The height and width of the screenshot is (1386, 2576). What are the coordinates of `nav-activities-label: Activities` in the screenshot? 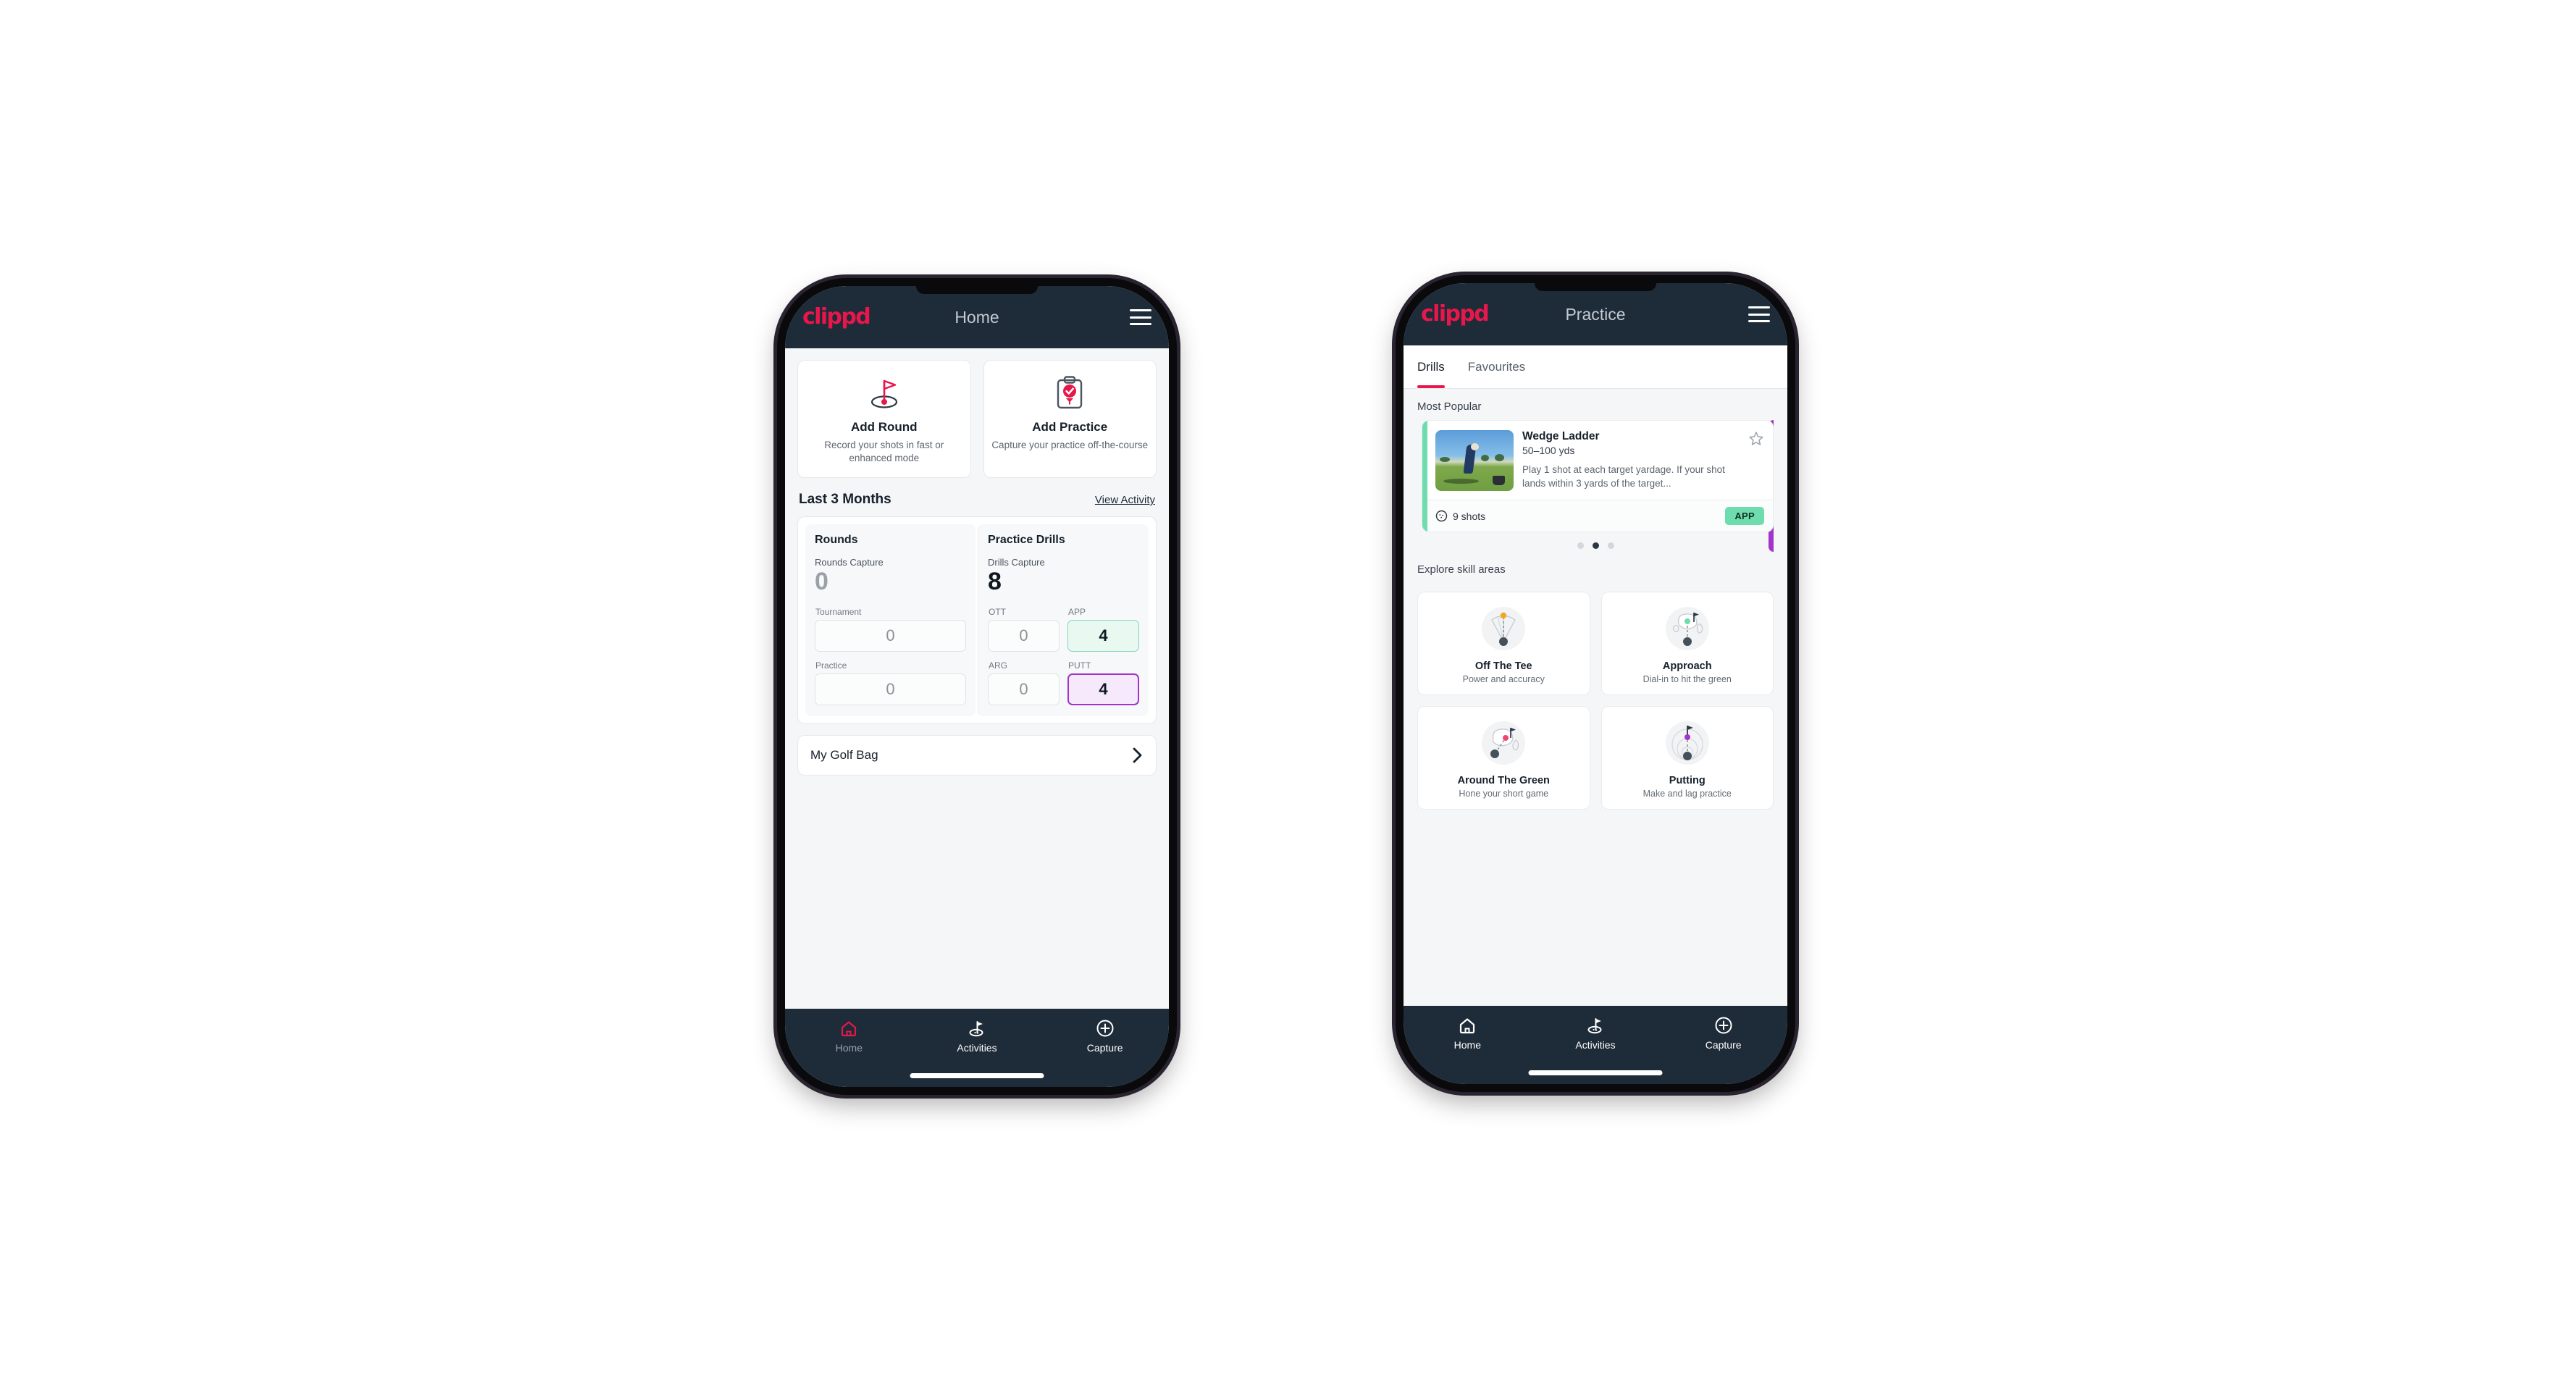 It's located at (977, 1048).